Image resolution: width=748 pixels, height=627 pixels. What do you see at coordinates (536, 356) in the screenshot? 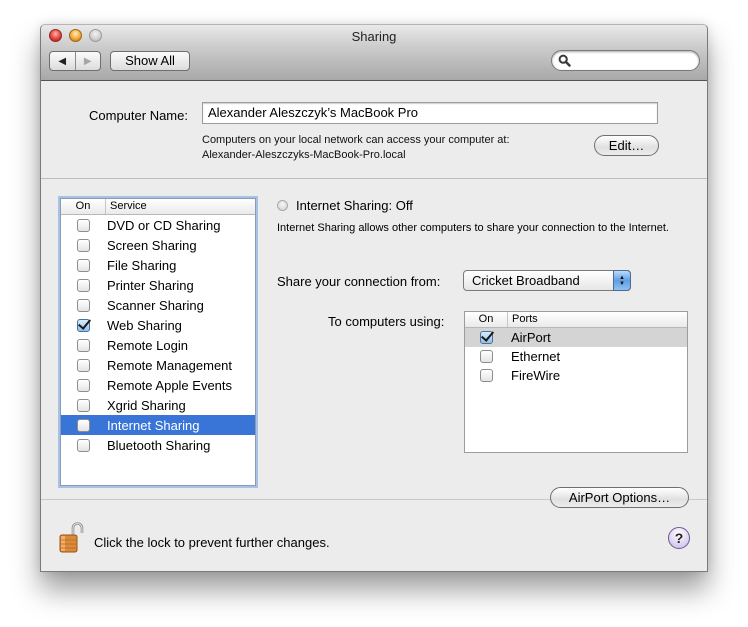
I see `port-name: Ethernet` at bounding box center [536, 356].